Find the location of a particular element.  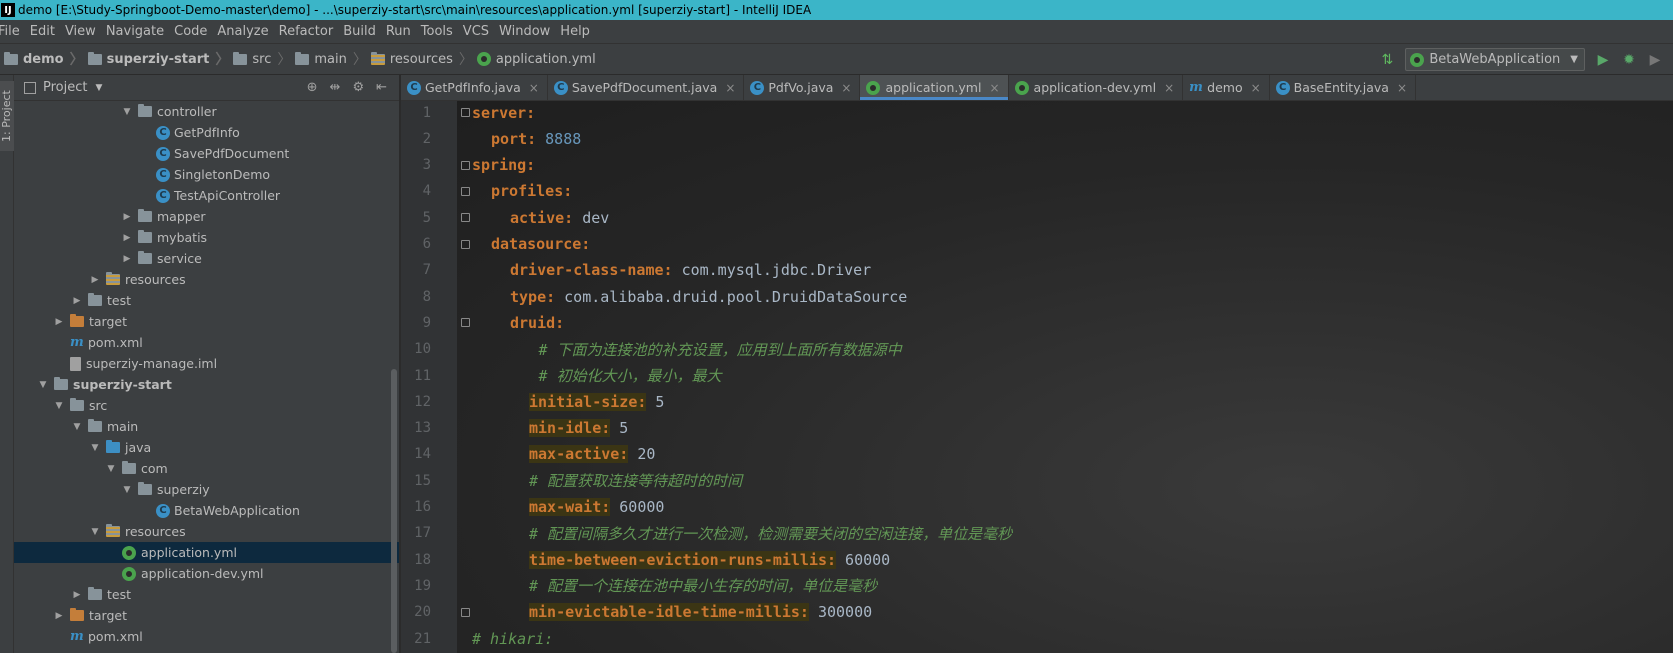

line-number: 10 is located at coordinates (422, 349).